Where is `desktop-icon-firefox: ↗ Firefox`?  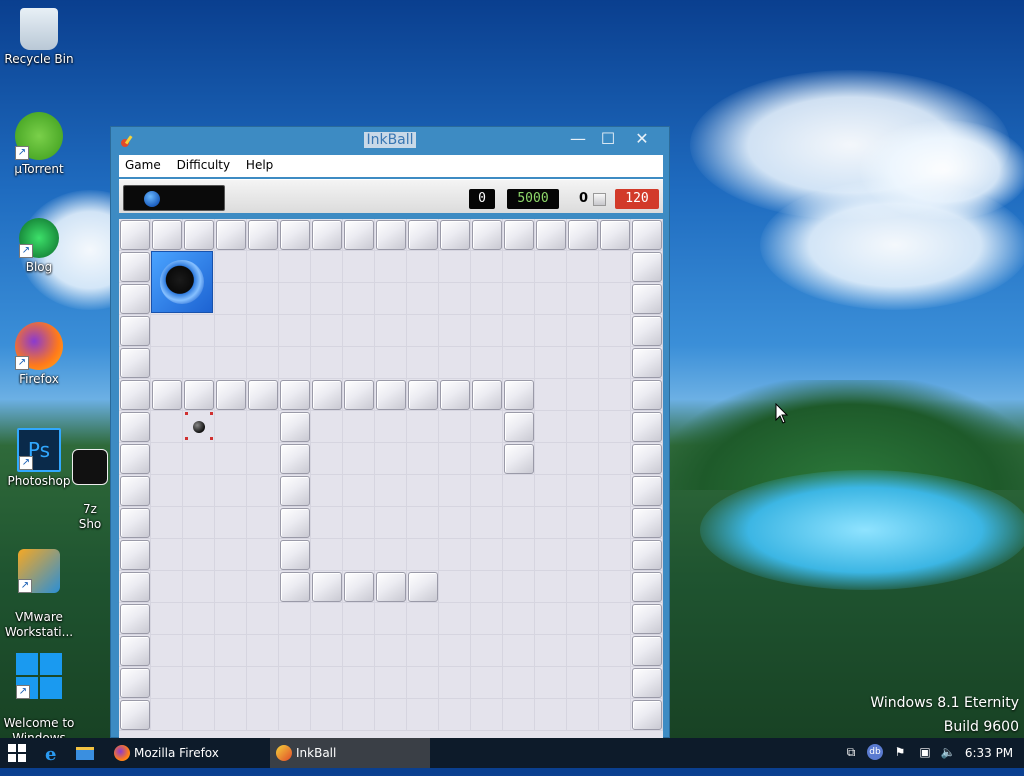 desktop-icon-firefox: ↗ Firefox is located at coordinates (39, 354).